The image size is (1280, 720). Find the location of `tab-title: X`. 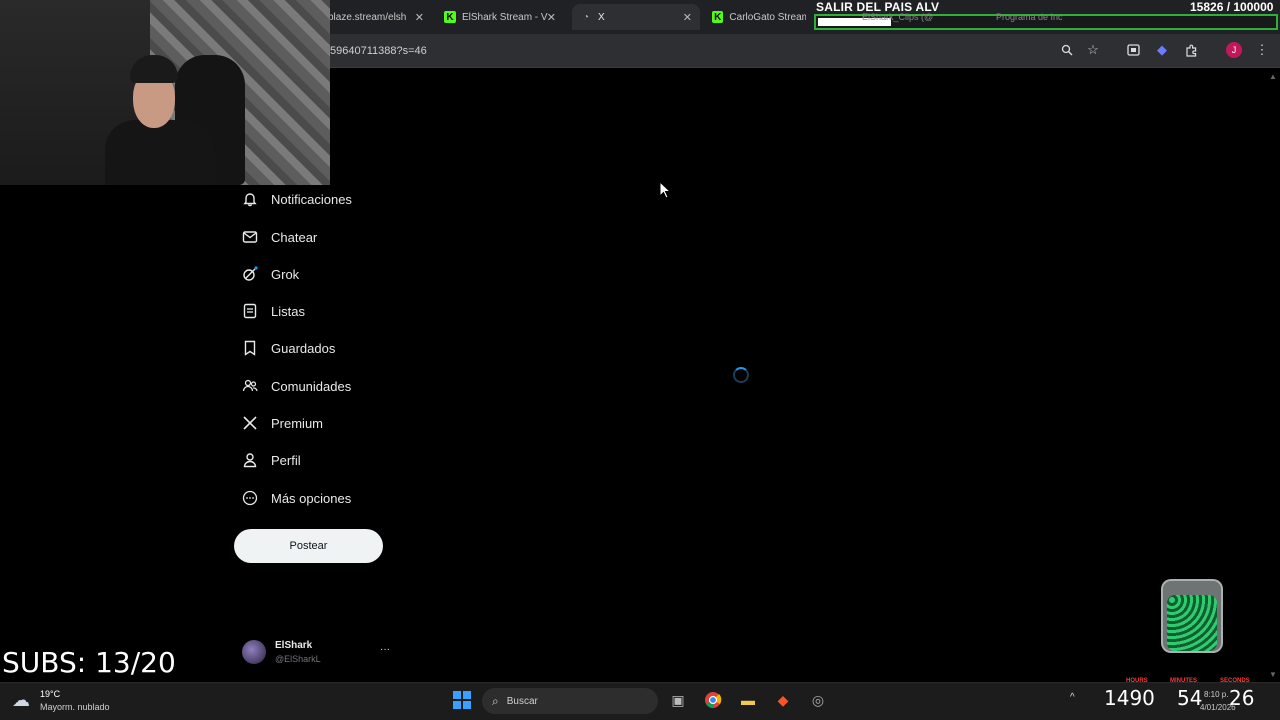

tab-title: X is located at coordinates (601, 17).